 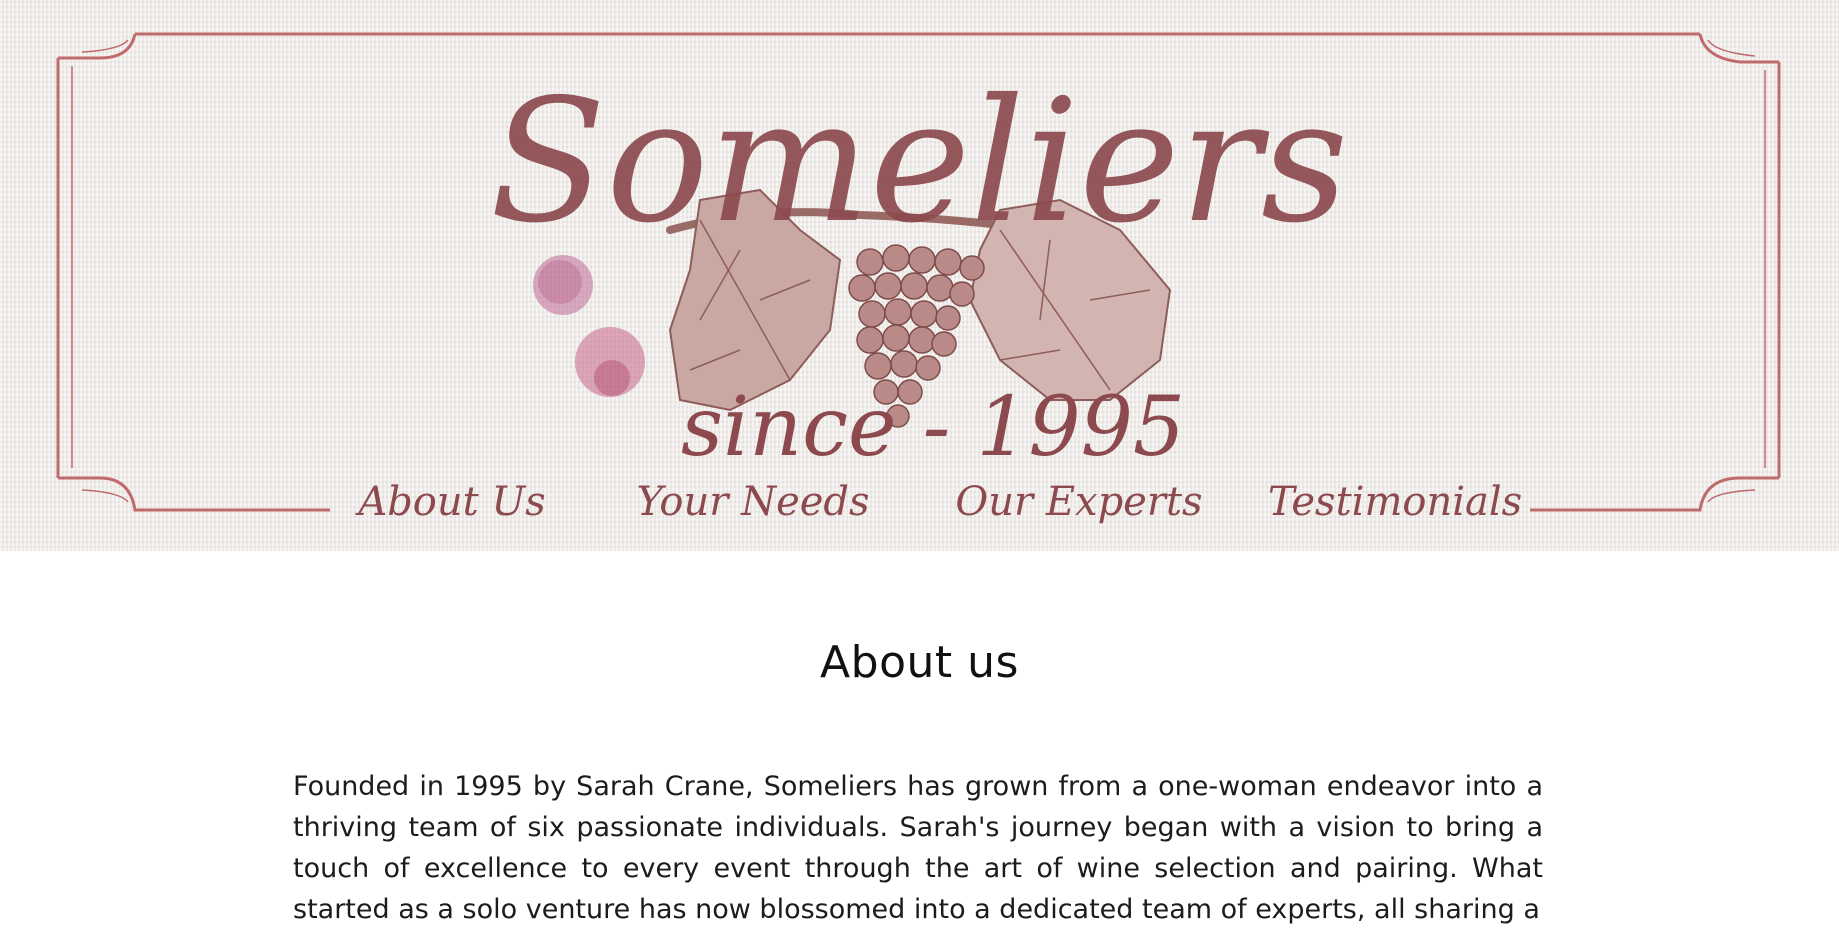 What do you see at coordinates (449, 502) in the screenshot?
I see `nav-item-about-us: About Us` at bounding box center [449, 502].